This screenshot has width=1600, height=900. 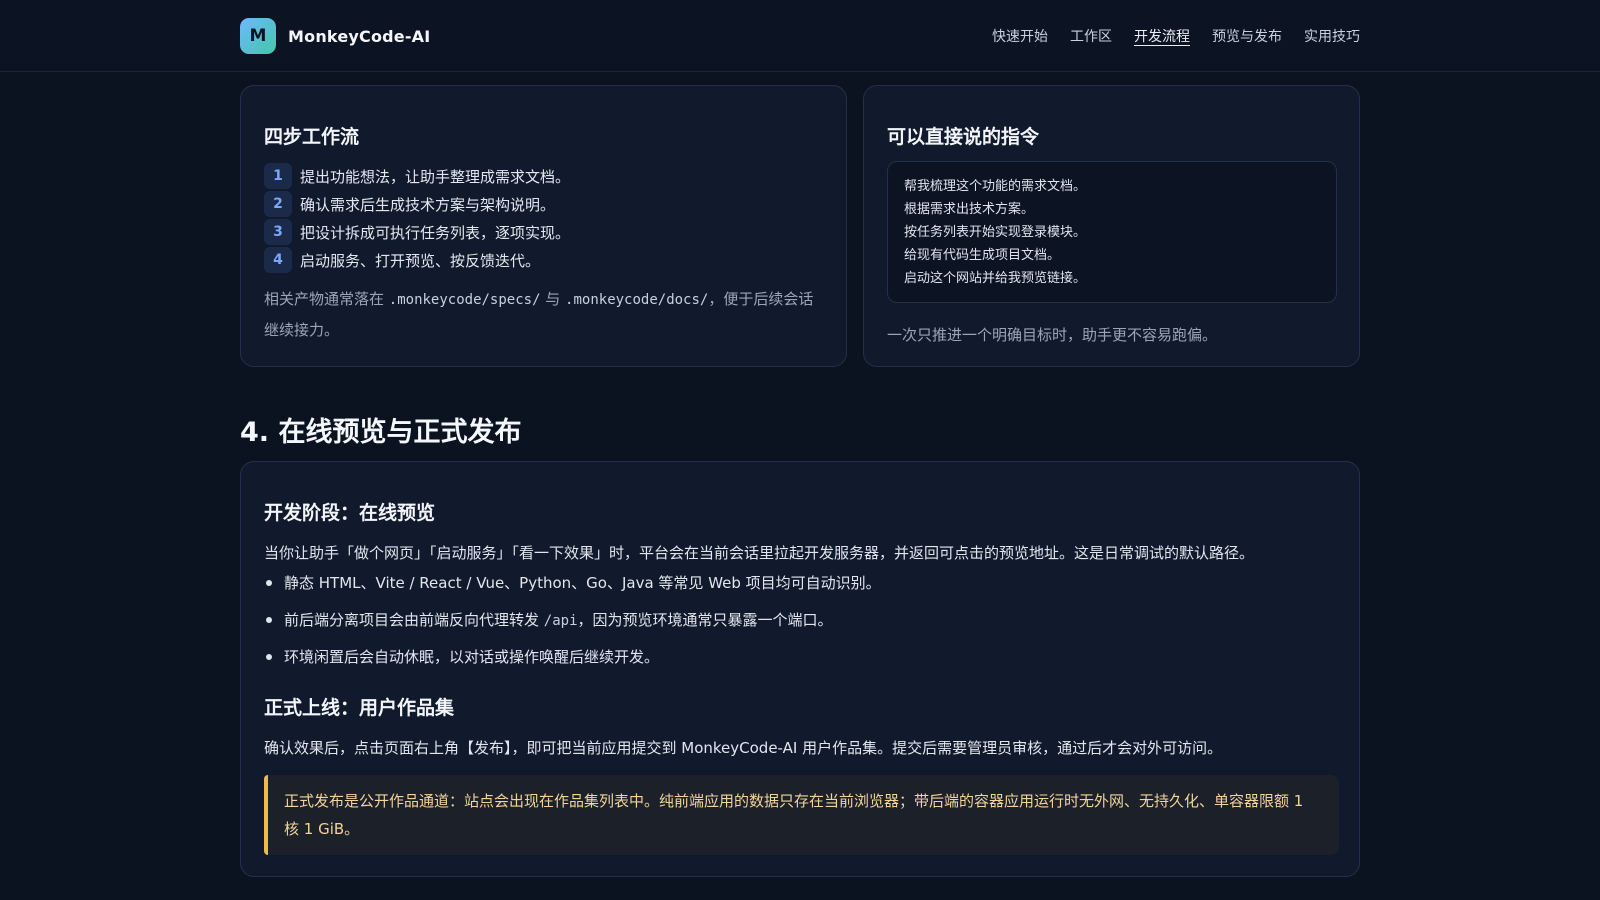 What do you see at coordinates (1052, 335) in the screenshot?
I see `commands-note: 一次只推进一个明确目标时，助手更不容易跑偏。` at bounding box center [1052, 335].